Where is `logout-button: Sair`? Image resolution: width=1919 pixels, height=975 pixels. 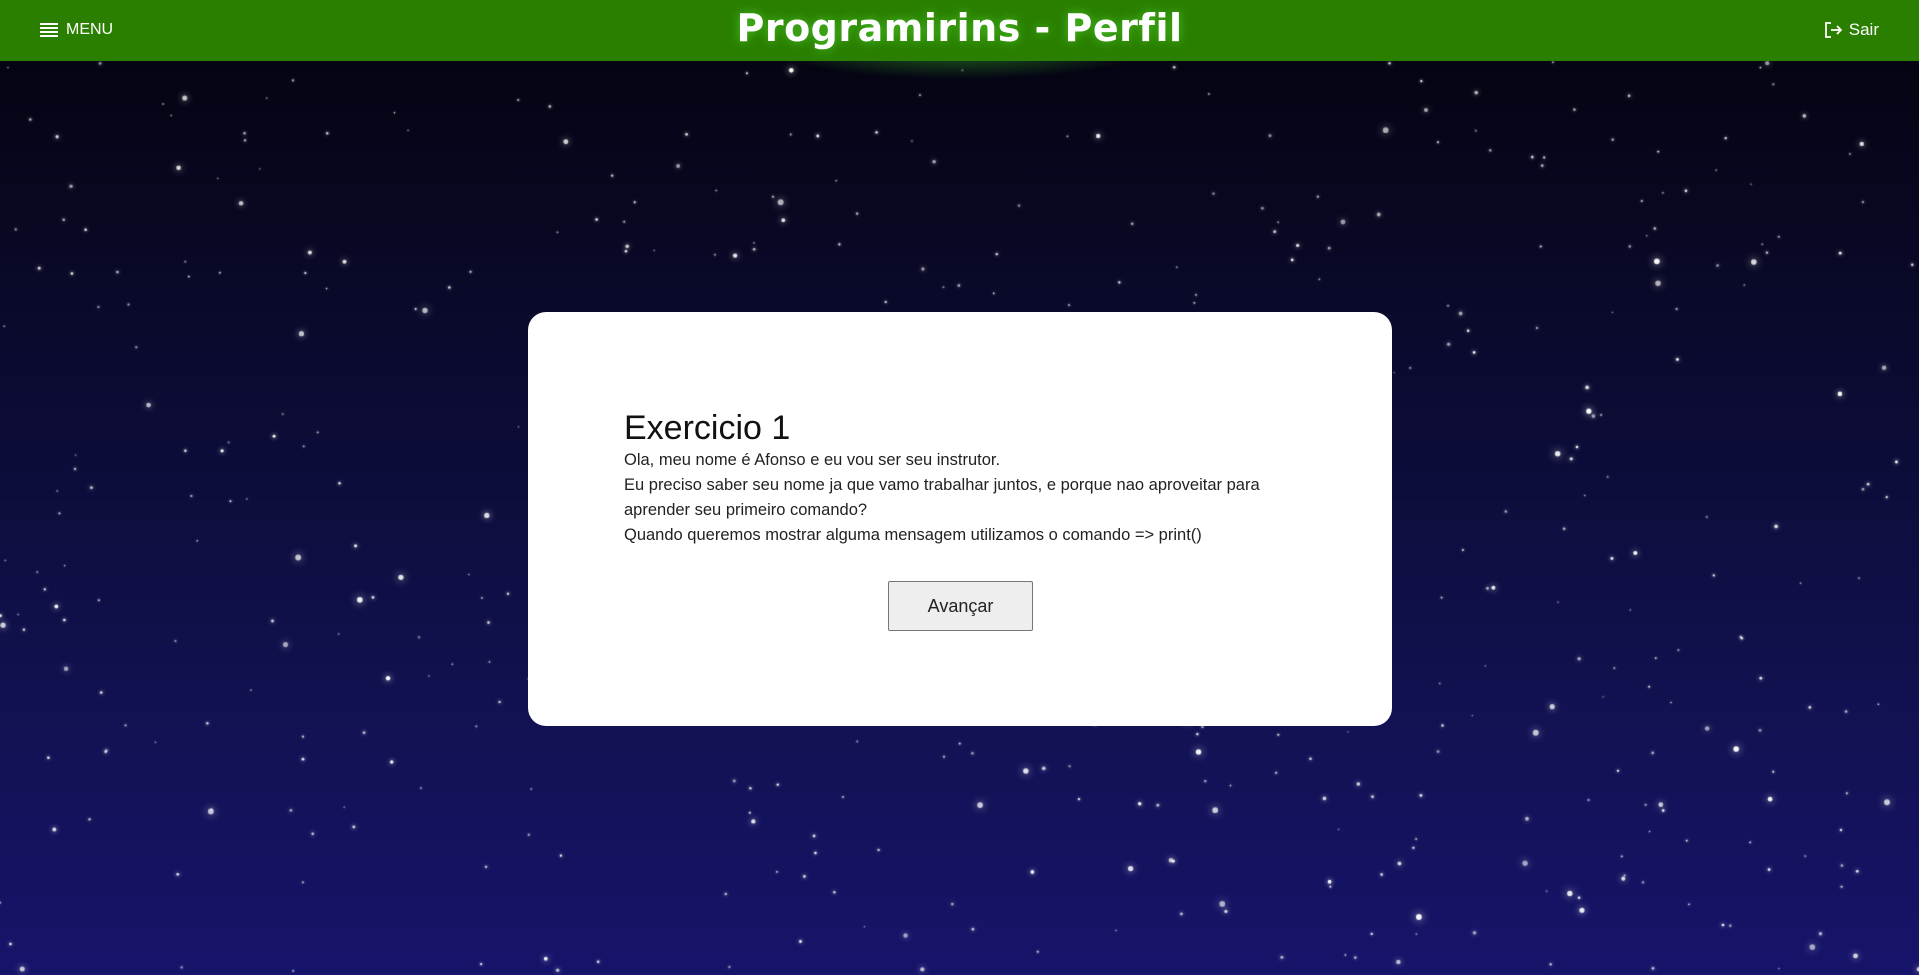
logout-button: Sair is located at coordinates (1851, 30).